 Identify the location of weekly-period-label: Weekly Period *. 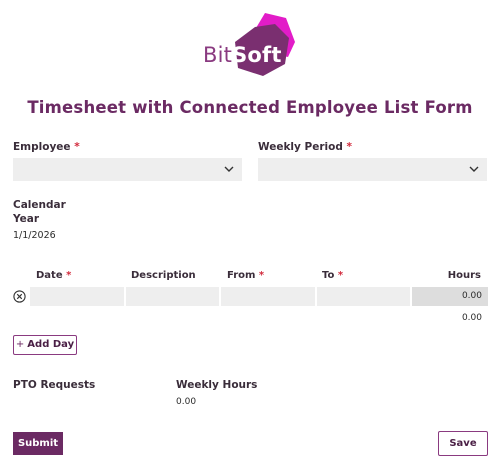
(305, 147).